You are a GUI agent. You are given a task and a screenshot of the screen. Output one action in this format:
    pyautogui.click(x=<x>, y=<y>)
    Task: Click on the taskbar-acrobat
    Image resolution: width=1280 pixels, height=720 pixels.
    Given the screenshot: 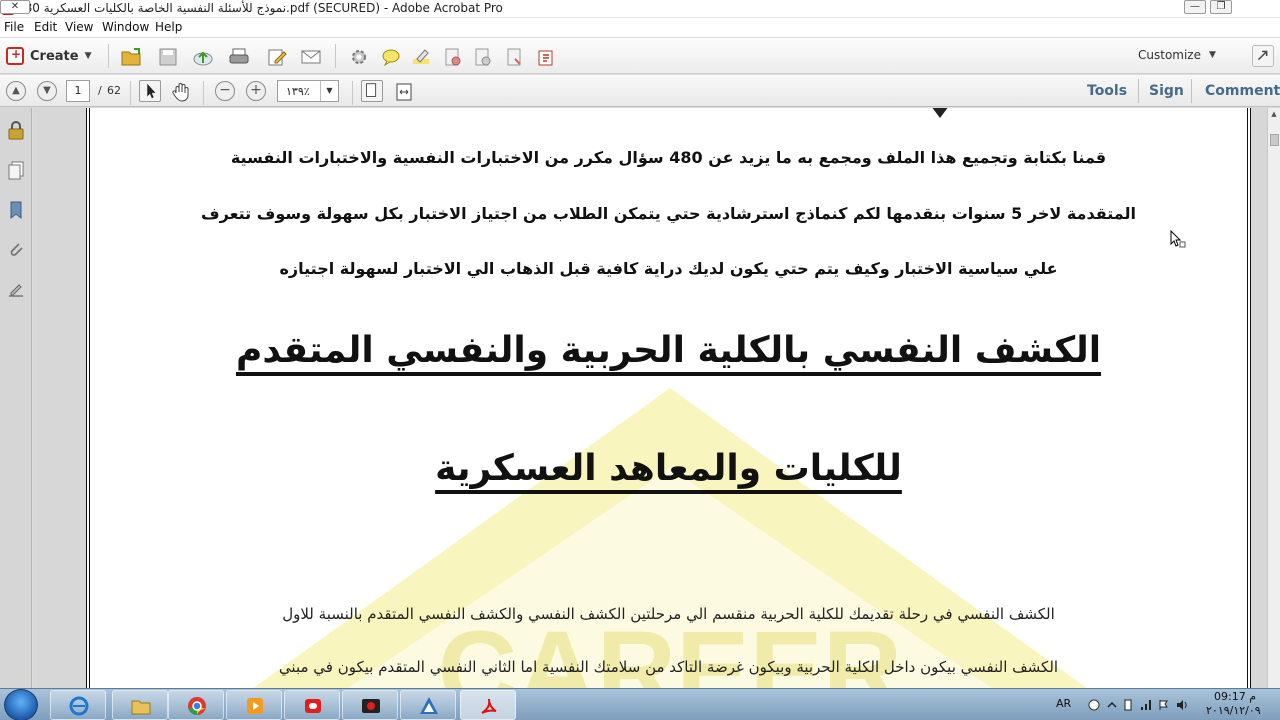 What is the action you would take?
    pyautogui.click(x=488, y=705)
    